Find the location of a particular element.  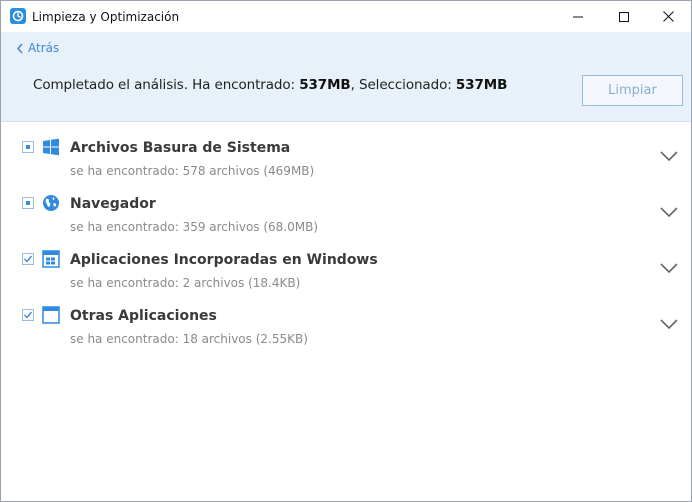

item-title: Aplicaciones Incorporadas en Windows is located at coordinates (224, 260).